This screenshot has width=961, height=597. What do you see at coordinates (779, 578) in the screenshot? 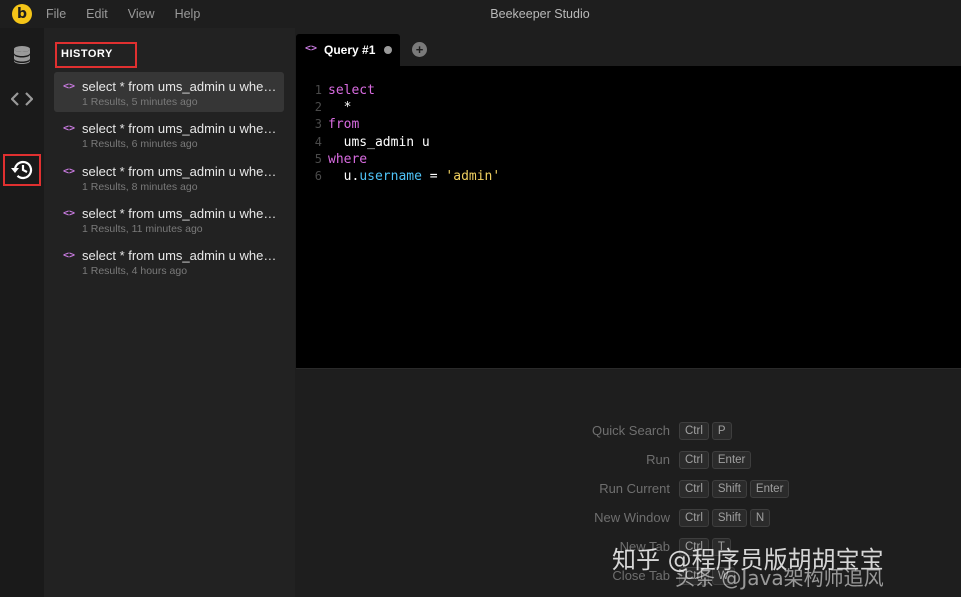
I see `watermark-secondary: 头条 @Java架构师追风` at bounding box center [779, 578].